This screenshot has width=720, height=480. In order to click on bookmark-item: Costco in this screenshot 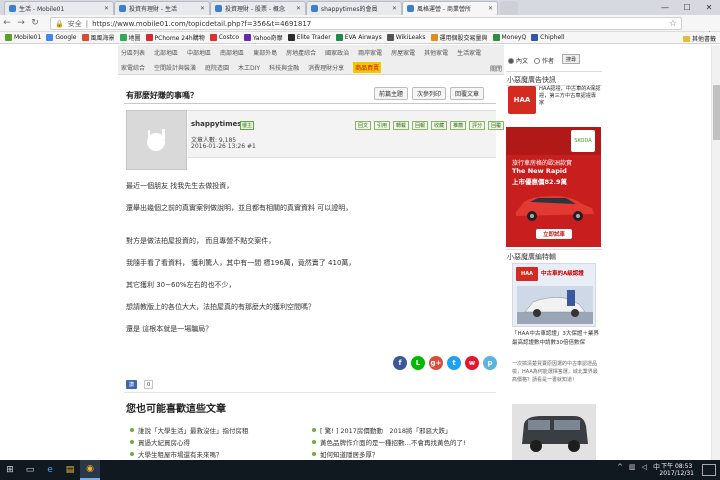, I will do `click(224, 37)`.